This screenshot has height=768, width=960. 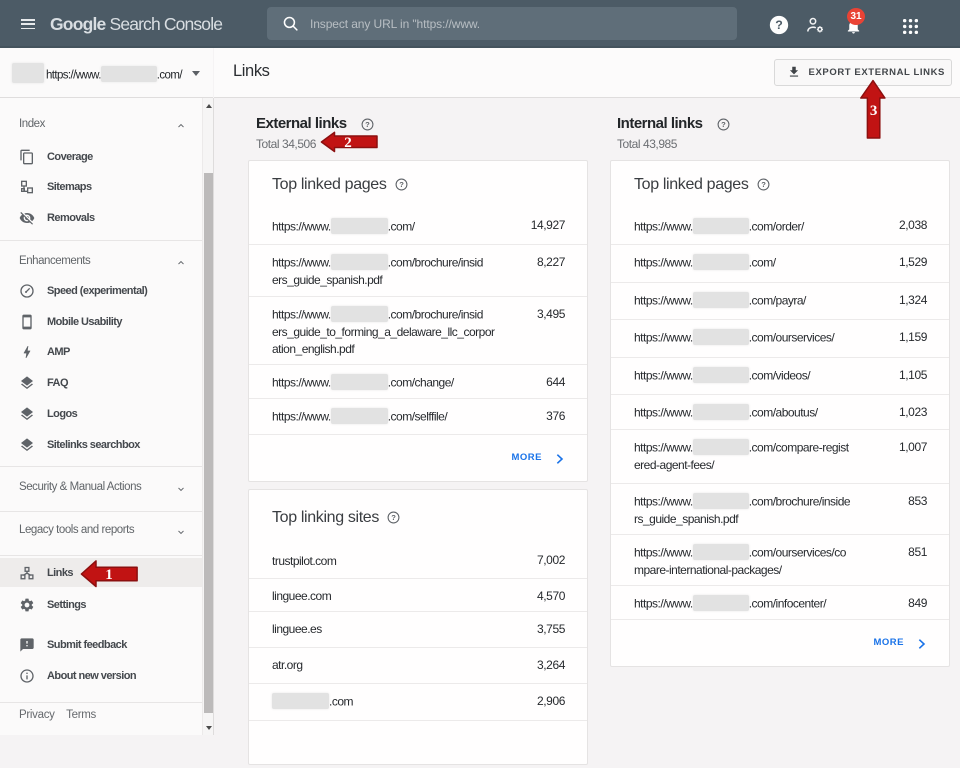 What do you see at coordinates (109, 575) in the screenshot?
I see `svg-text: 1` at bounding box center [109, 575].